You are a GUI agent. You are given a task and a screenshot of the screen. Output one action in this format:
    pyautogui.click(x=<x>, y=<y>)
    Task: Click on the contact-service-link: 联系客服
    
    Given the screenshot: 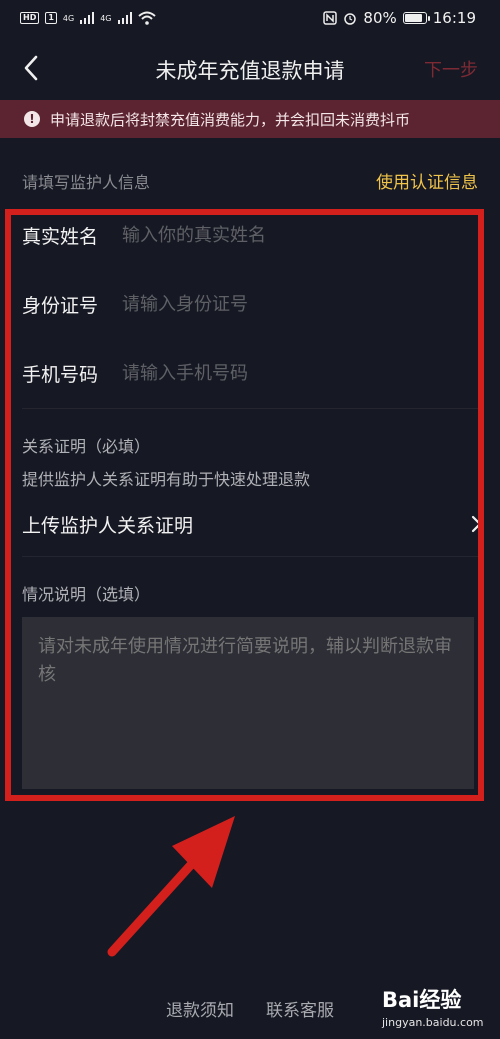 What is the action you would take?
    pyautogui.click(x=300, y=1008)
    